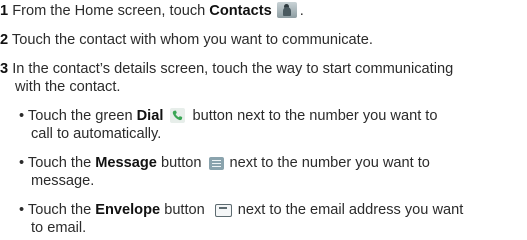  I want to click on step-3-continuation: with the contact., so click(67, 87).